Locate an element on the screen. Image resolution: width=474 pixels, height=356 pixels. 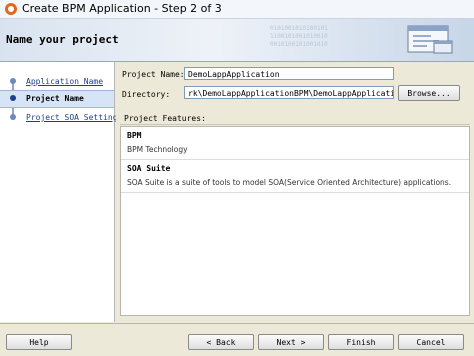
step-label: Project Name is located at coordinates (55, 98).